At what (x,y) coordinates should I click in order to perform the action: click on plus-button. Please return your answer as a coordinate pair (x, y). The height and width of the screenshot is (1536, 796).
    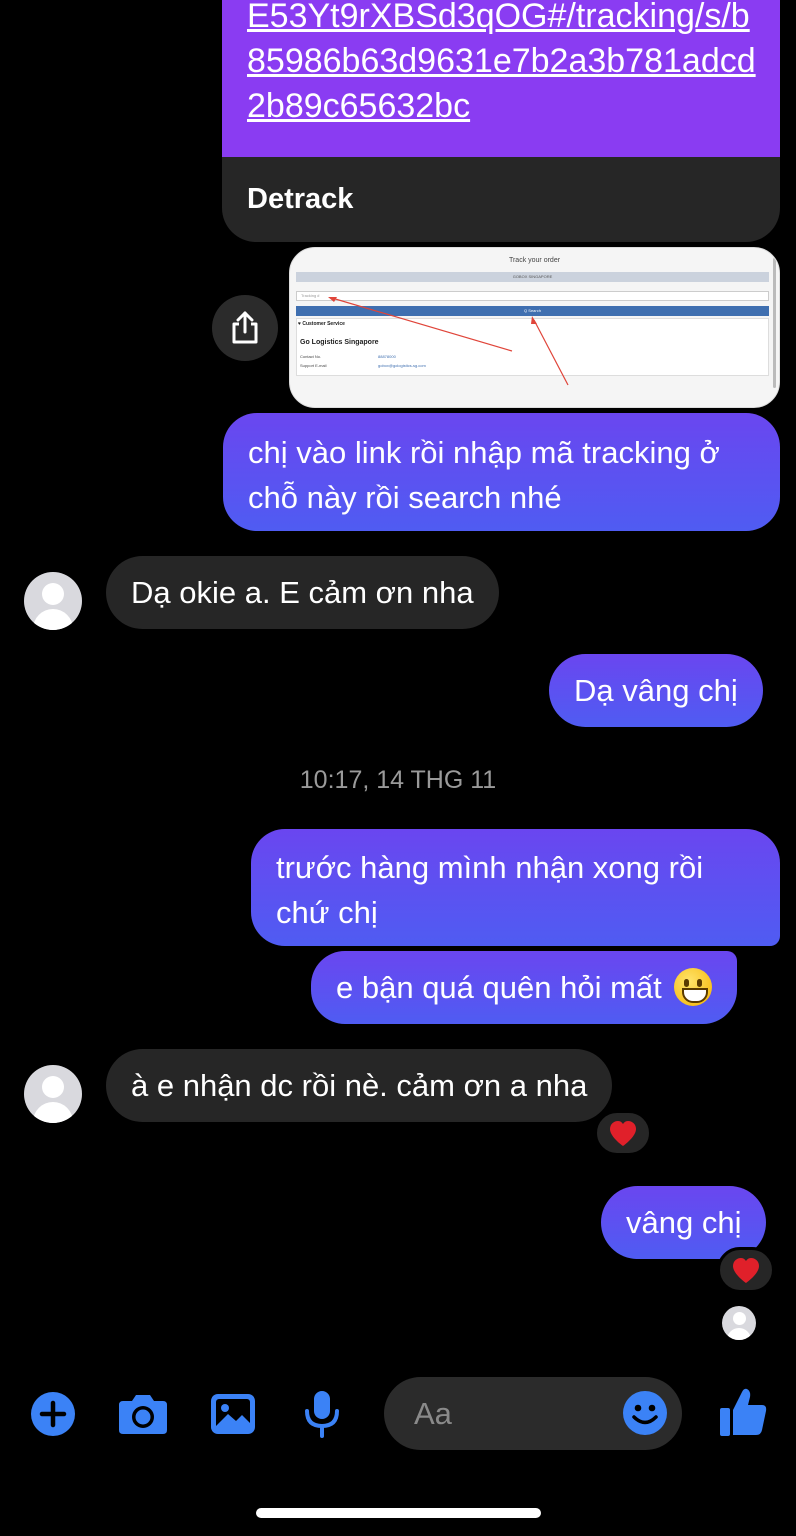
    Looking at the image, I should click on (53, 1414).